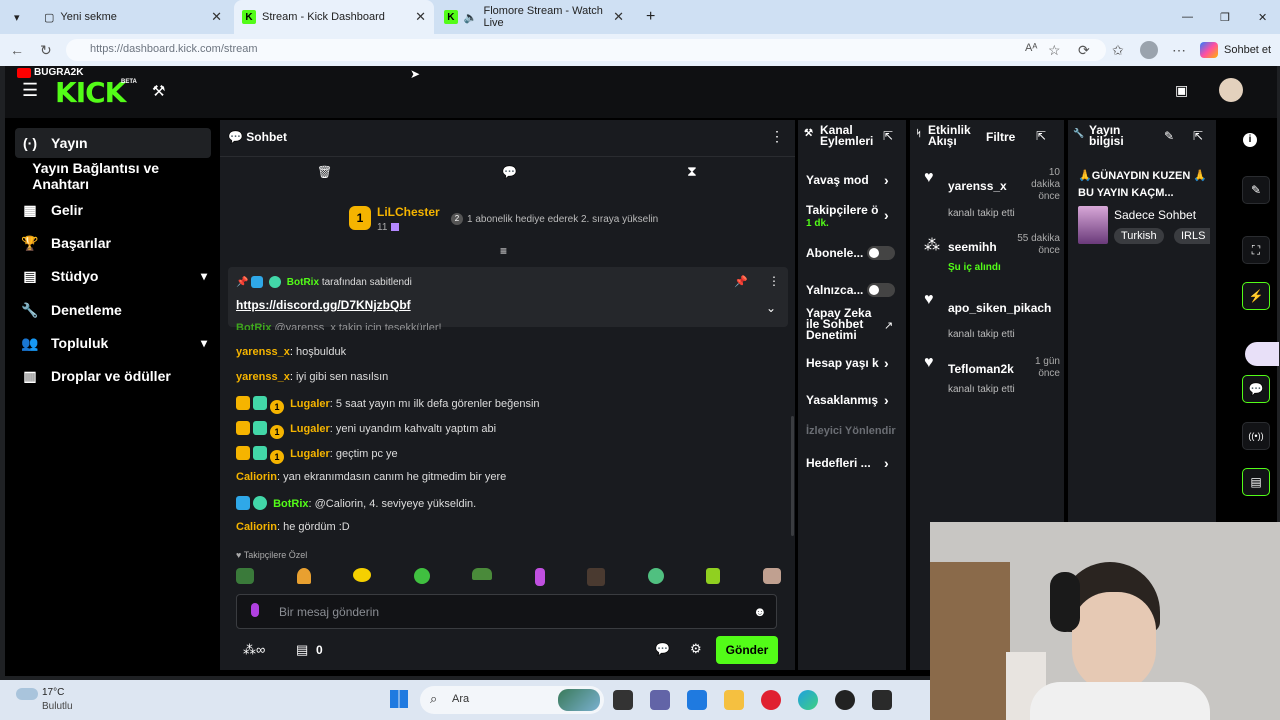 This screenshot has width=1280, height=720. Describe the element at coordinates (623, 700) in the screenshot. I see `task-view-icon` at that location.